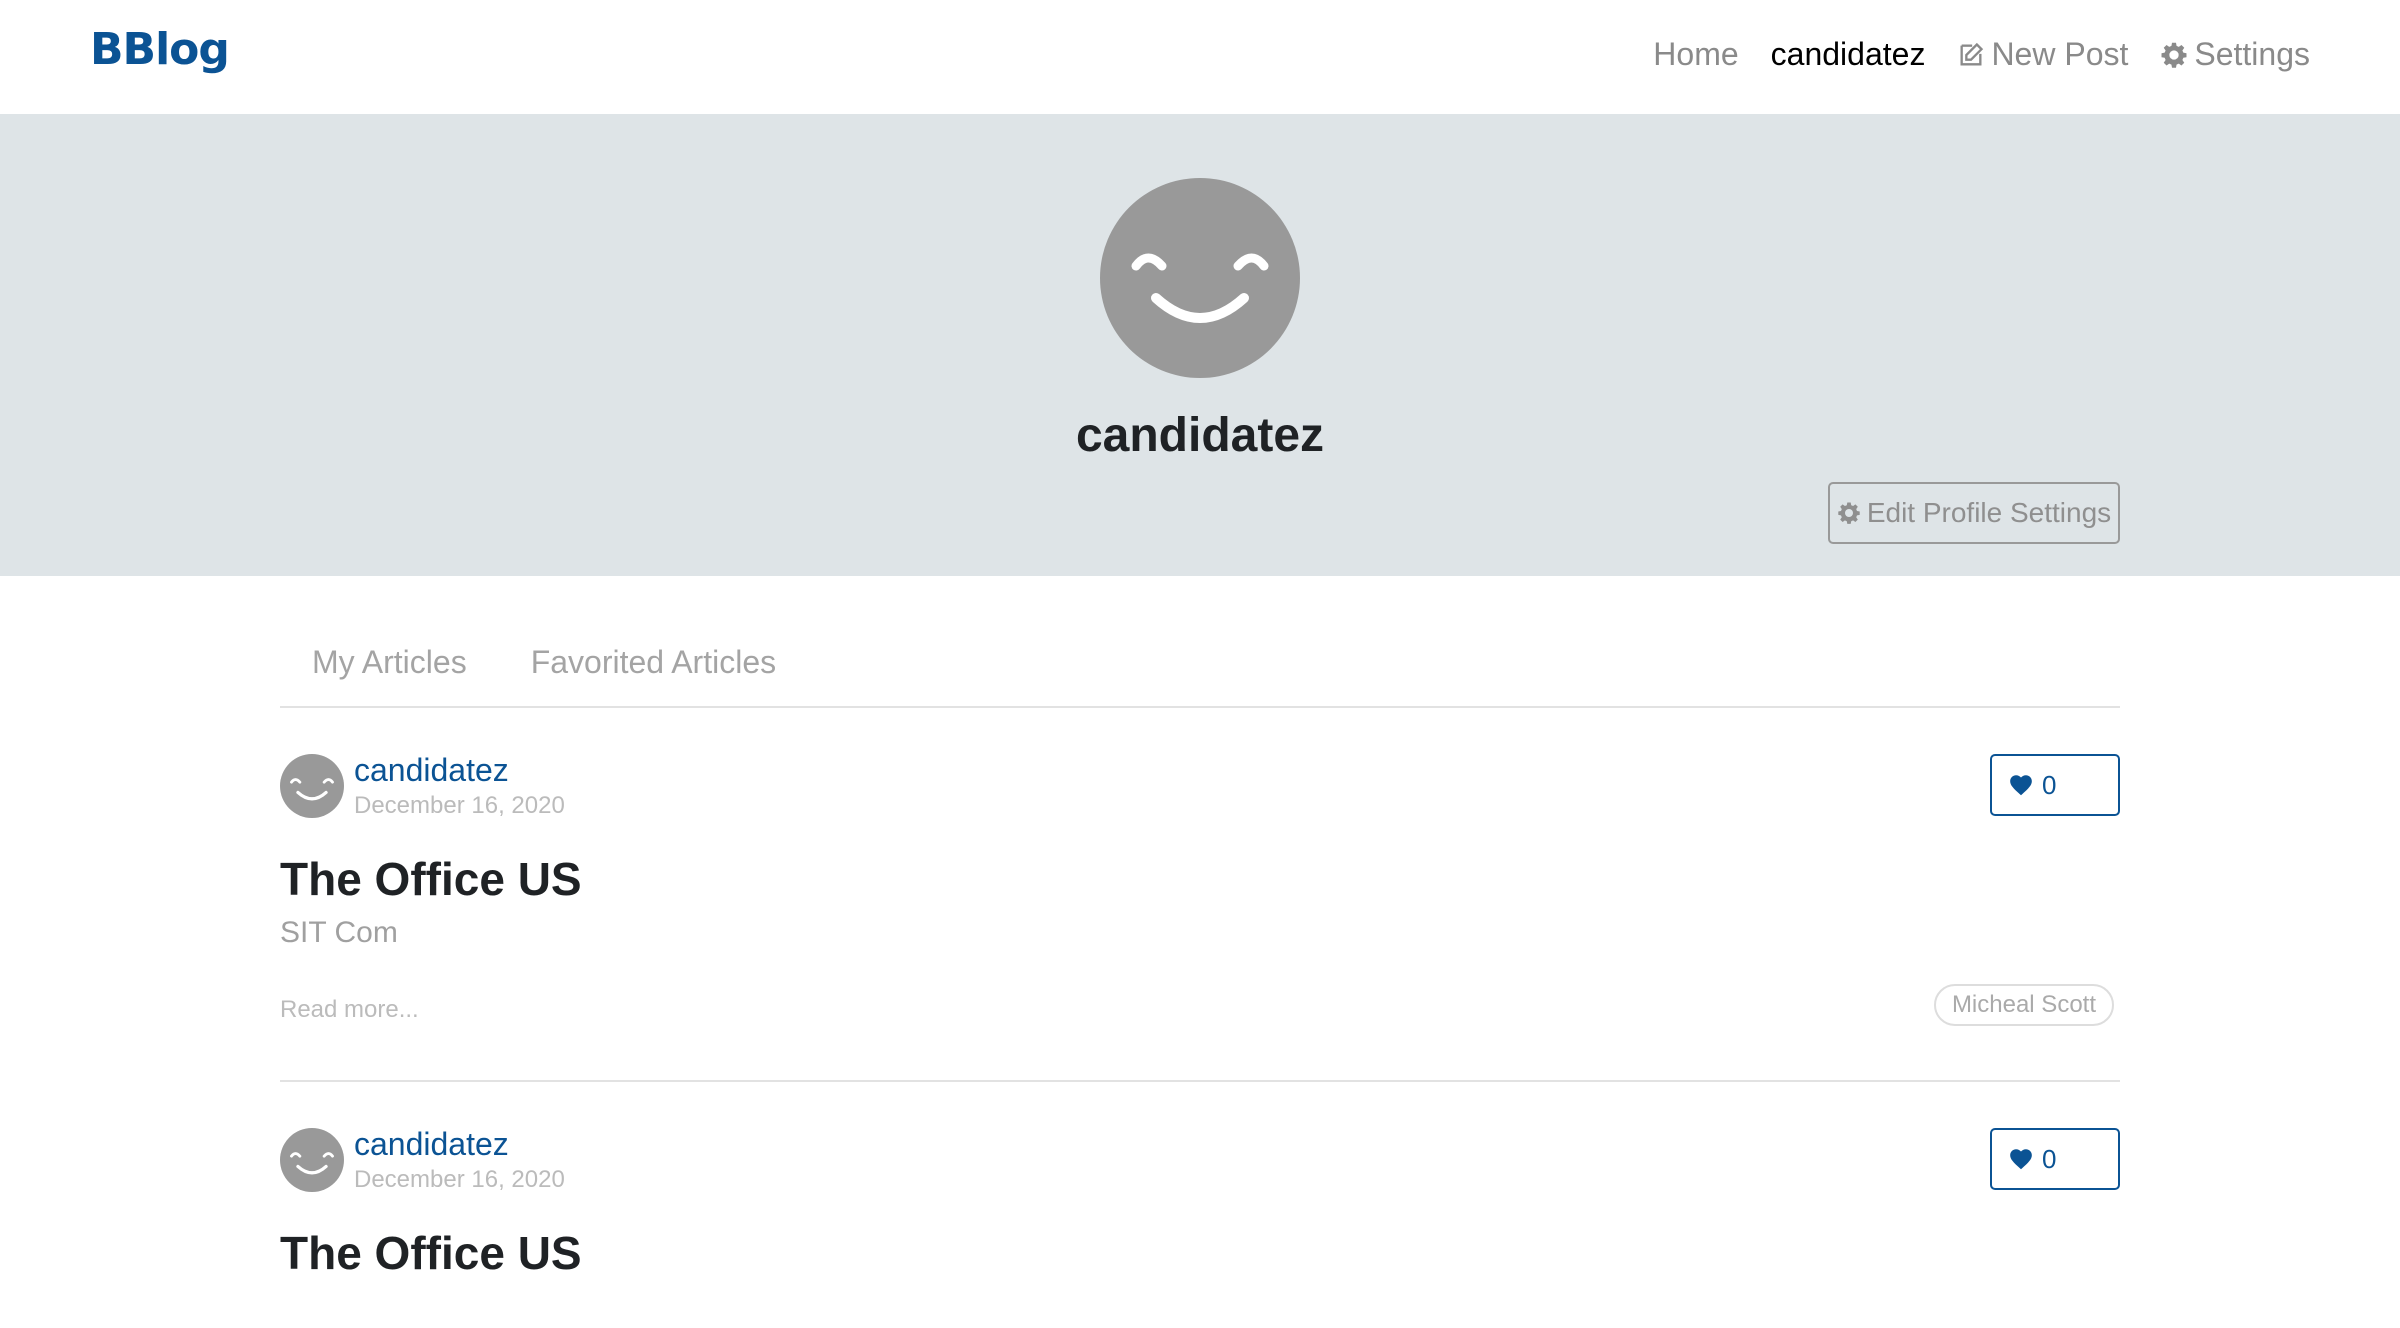 The height and width of the screenshot is (1328, 2400). I want to click on nav-profile: candidatez, so click(1848, 54).